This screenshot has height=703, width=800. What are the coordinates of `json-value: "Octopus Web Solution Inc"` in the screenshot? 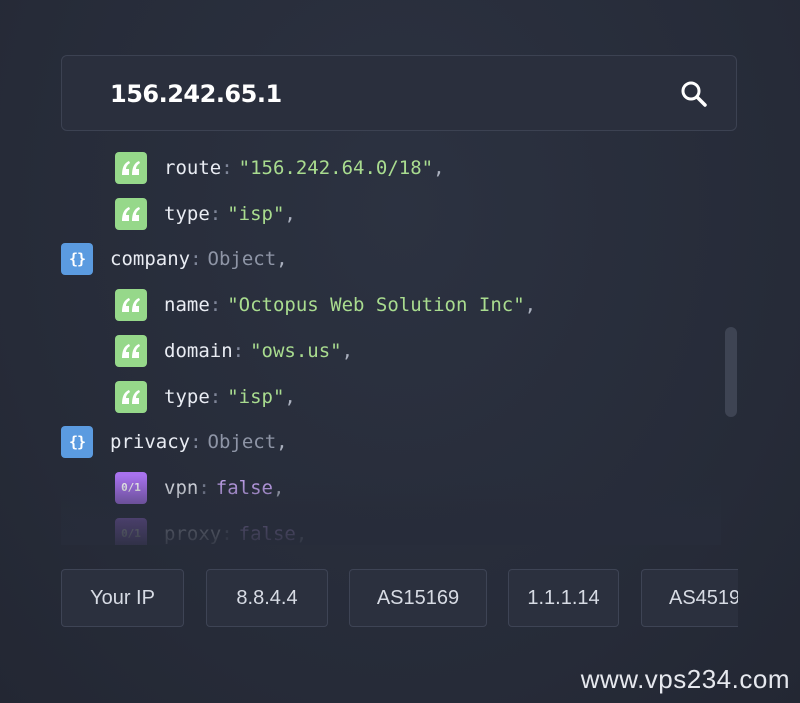 It's located at (376, 305).